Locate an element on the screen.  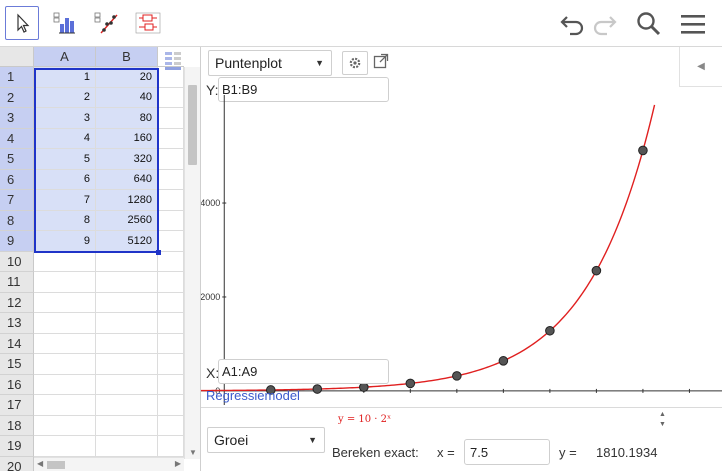
scroll-down-icon: ▼ is located at coordinates (193, 452).